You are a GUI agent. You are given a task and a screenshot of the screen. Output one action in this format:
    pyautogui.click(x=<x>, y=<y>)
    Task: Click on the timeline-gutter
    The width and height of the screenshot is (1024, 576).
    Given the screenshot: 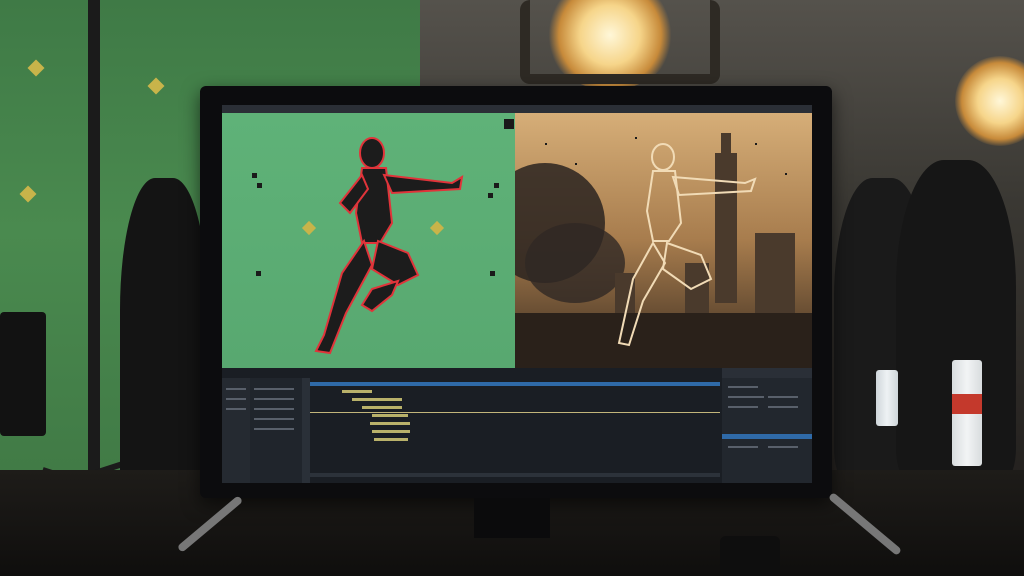 What is the action you would take?
    pyautogui.click(x=306, y=430)
    